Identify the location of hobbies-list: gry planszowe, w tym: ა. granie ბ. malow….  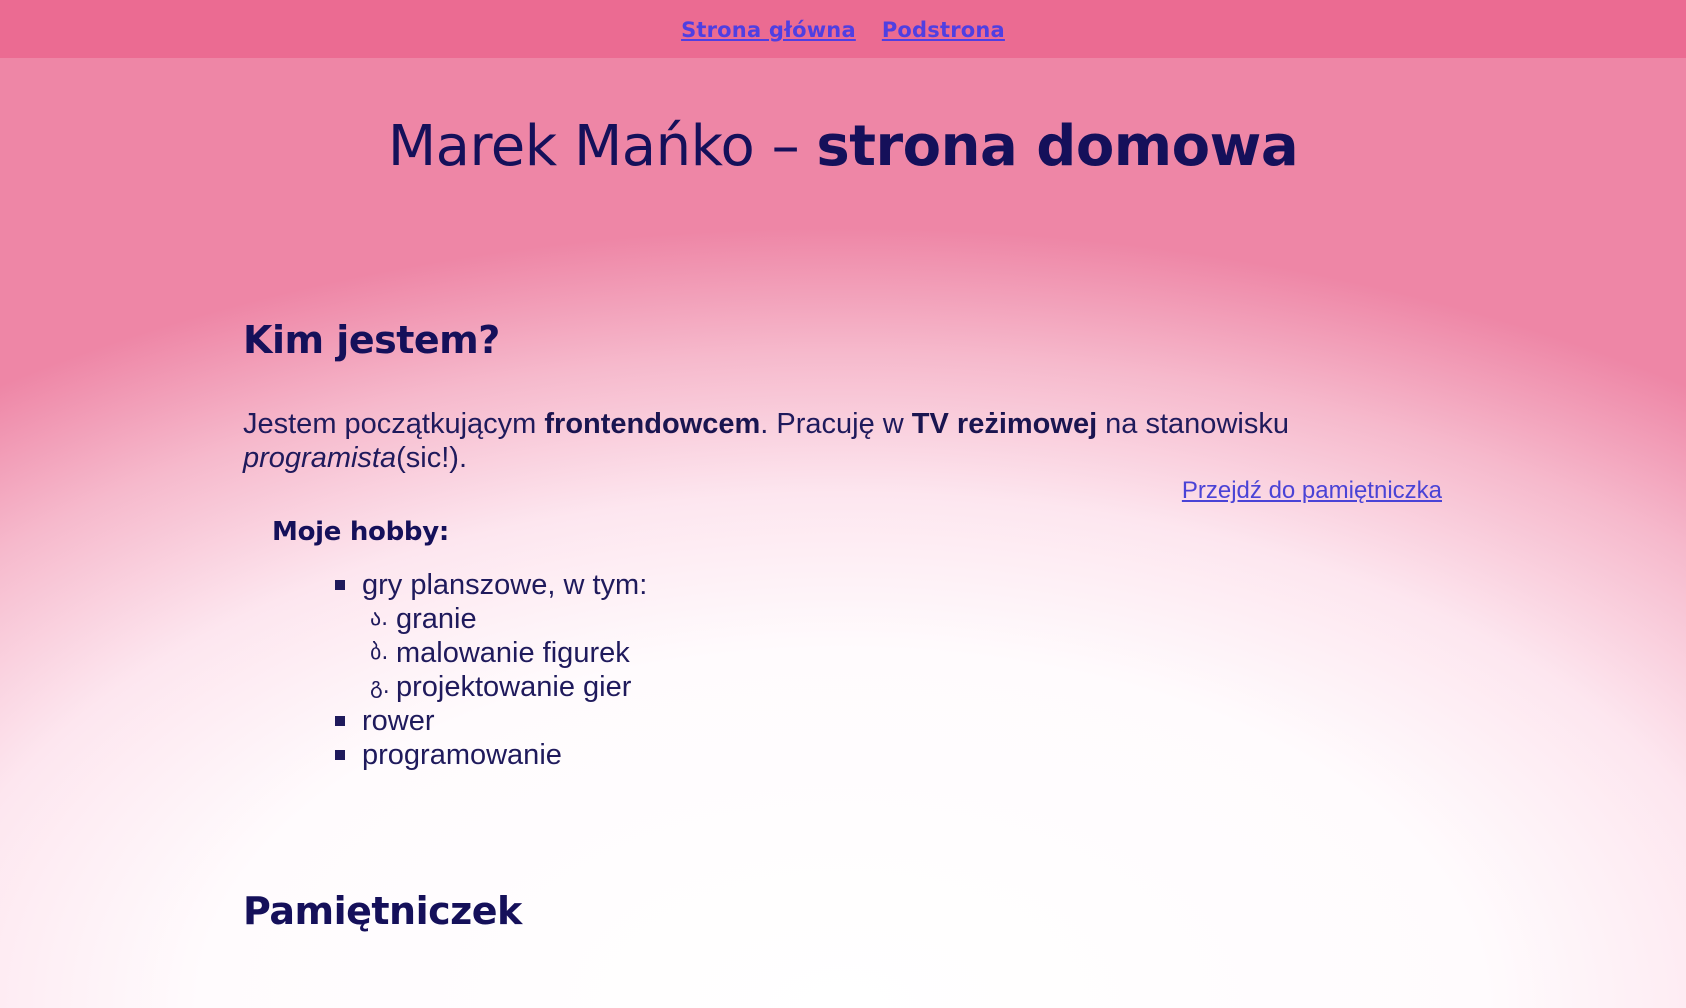
(491, 670).